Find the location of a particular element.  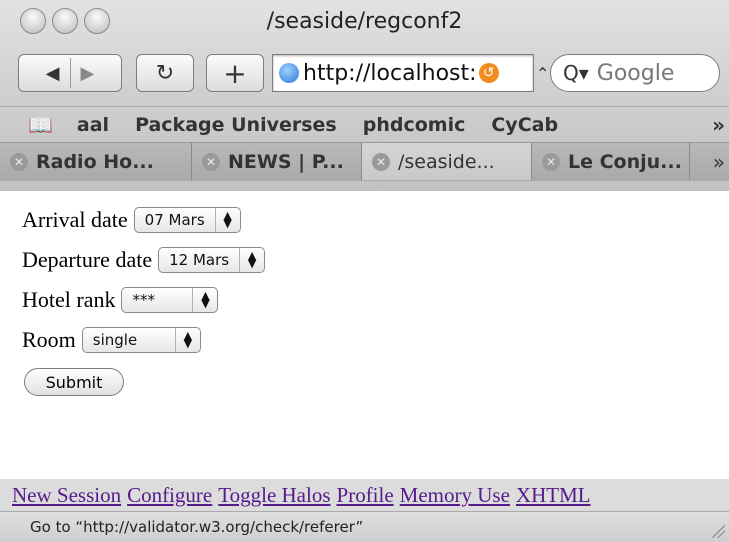

profile-link: Profile is located at coordinates (365, 495).